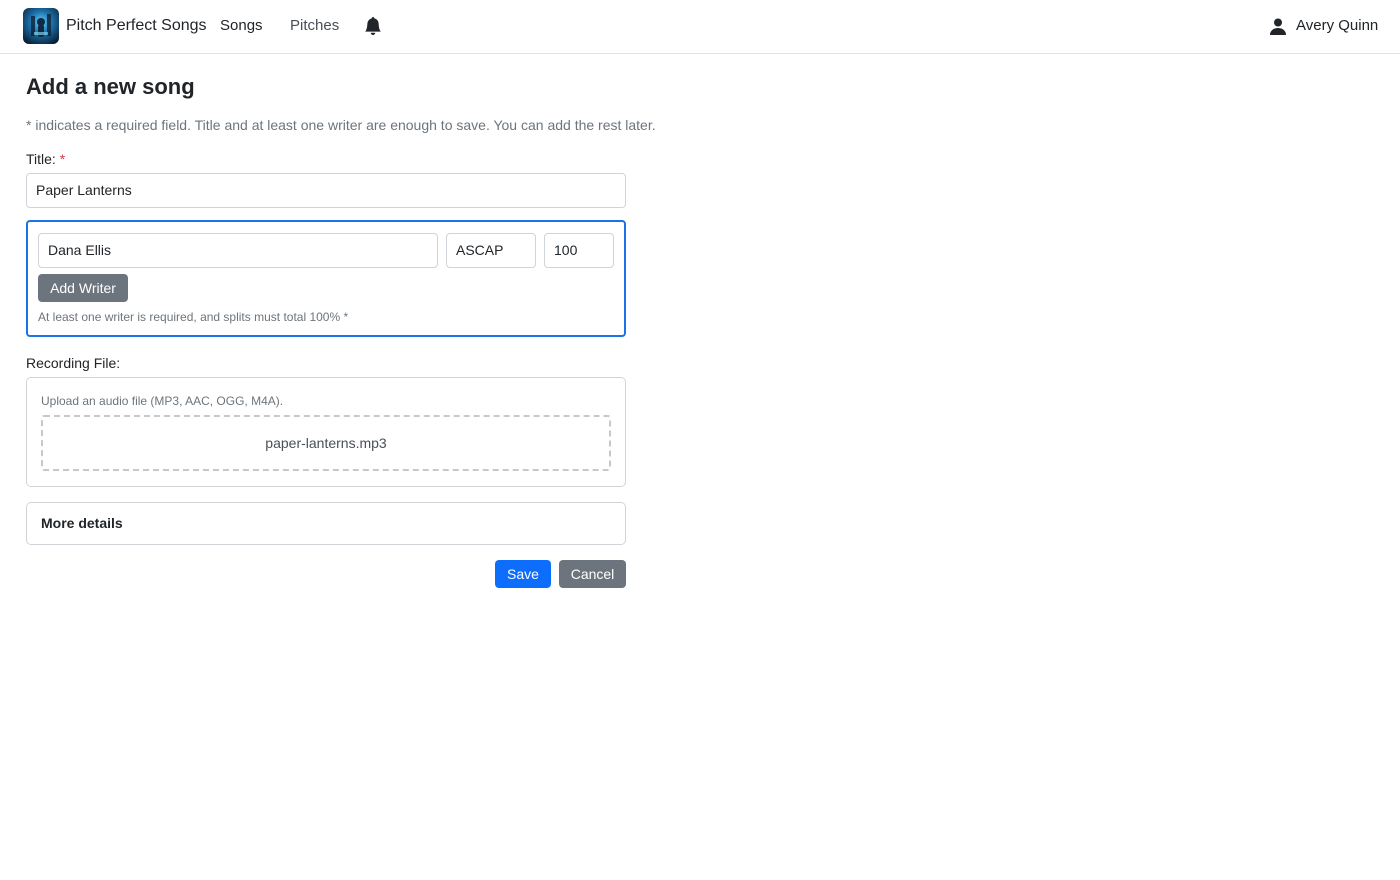  I want to click on writer-pro-input: ASCAP, so click(491, 250).